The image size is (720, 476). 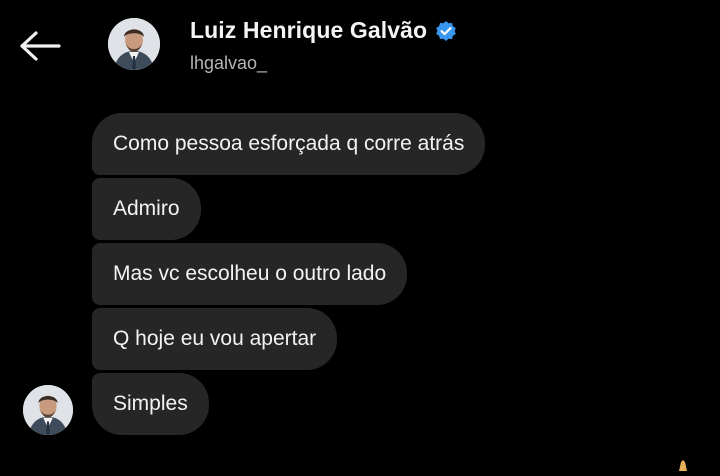 I want to click on back-button, so click(x=40, y=46).